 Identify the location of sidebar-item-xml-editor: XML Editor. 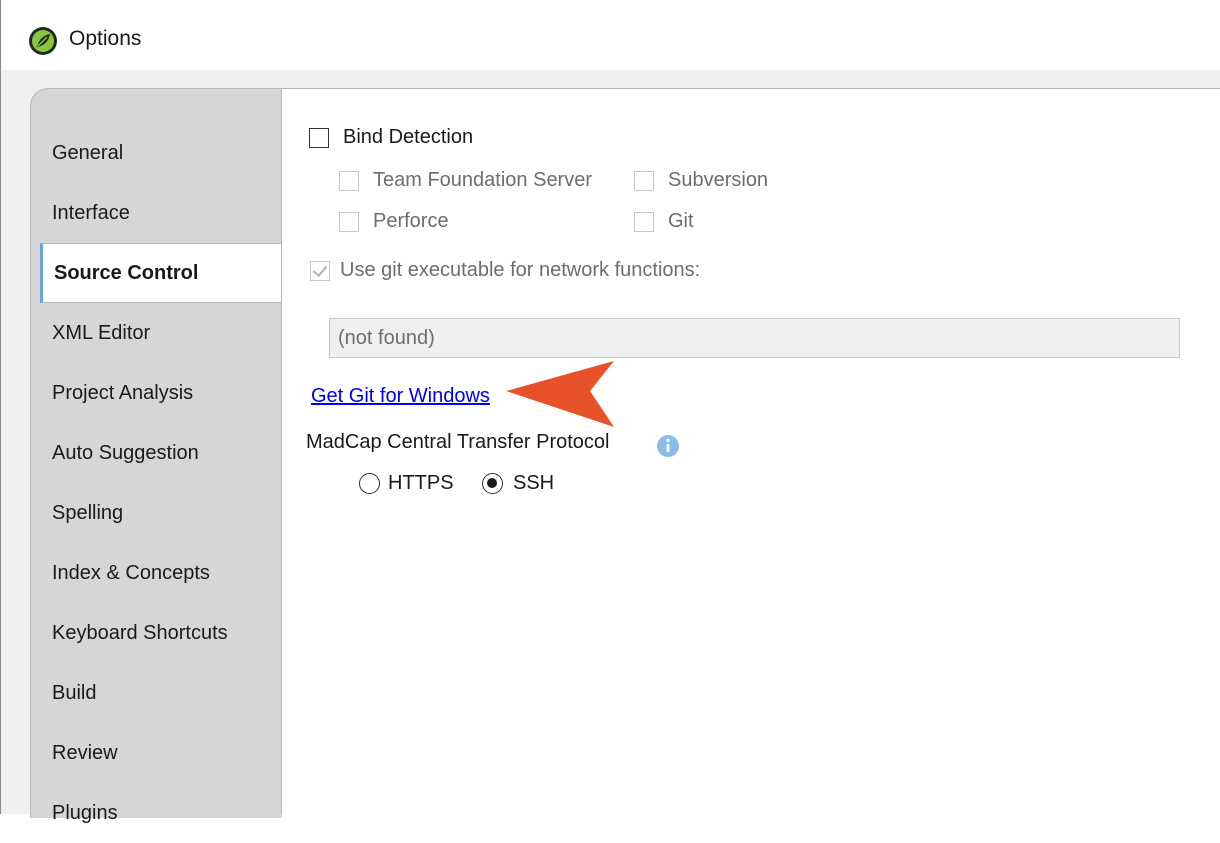
(161, 333).